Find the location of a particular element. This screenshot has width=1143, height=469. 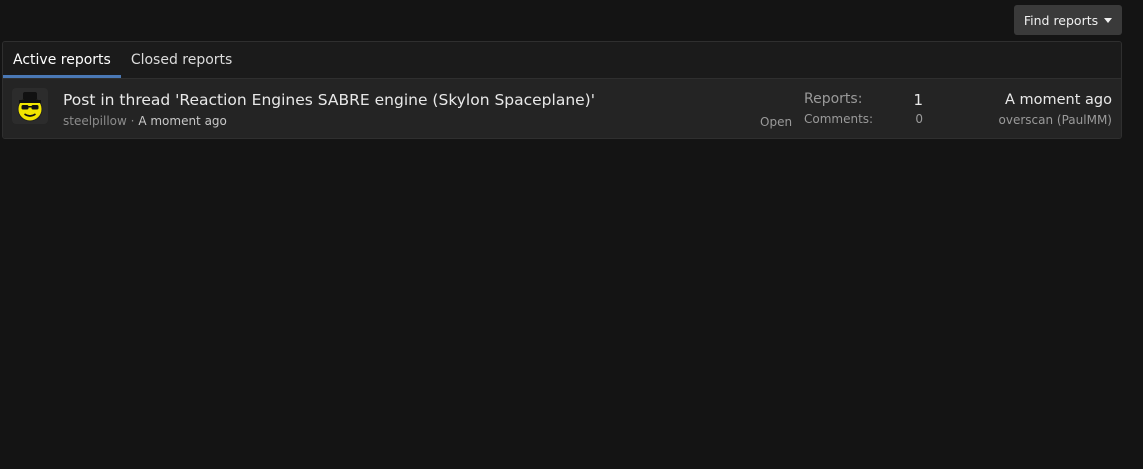

top-bar: Find reports is located at coordinates (571, 21).